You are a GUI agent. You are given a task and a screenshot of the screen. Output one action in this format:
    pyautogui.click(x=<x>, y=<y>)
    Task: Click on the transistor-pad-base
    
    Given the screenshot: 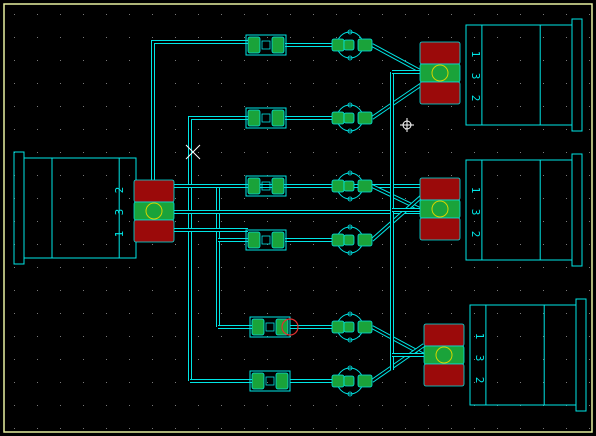 What is the action you would take?
    pyautogui.click(x=338, y=186)
    